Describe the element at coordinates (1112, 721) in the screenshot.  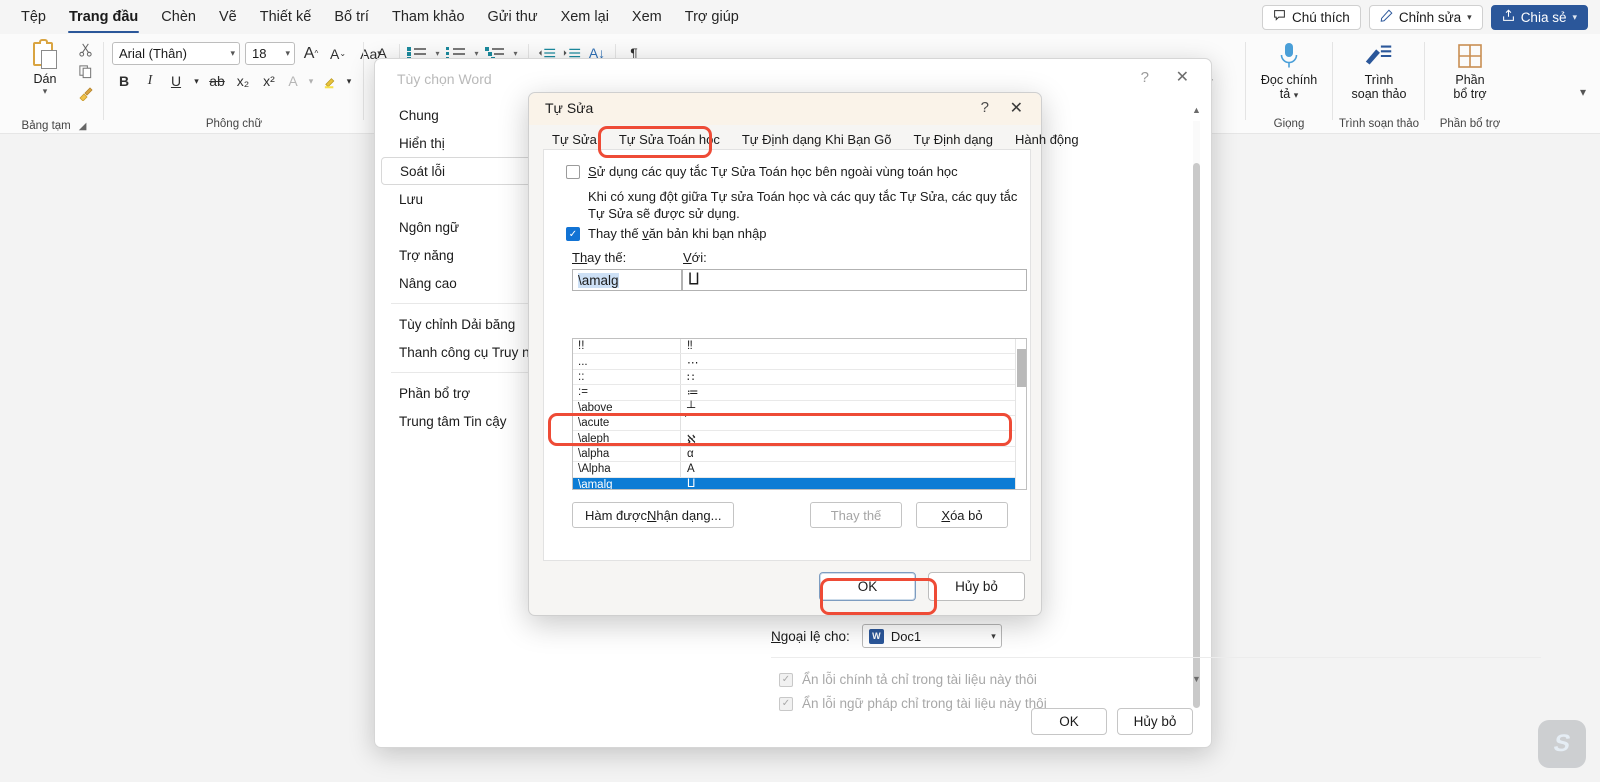
I see `word-options-footer: OK Hủy bỏ` at that location.